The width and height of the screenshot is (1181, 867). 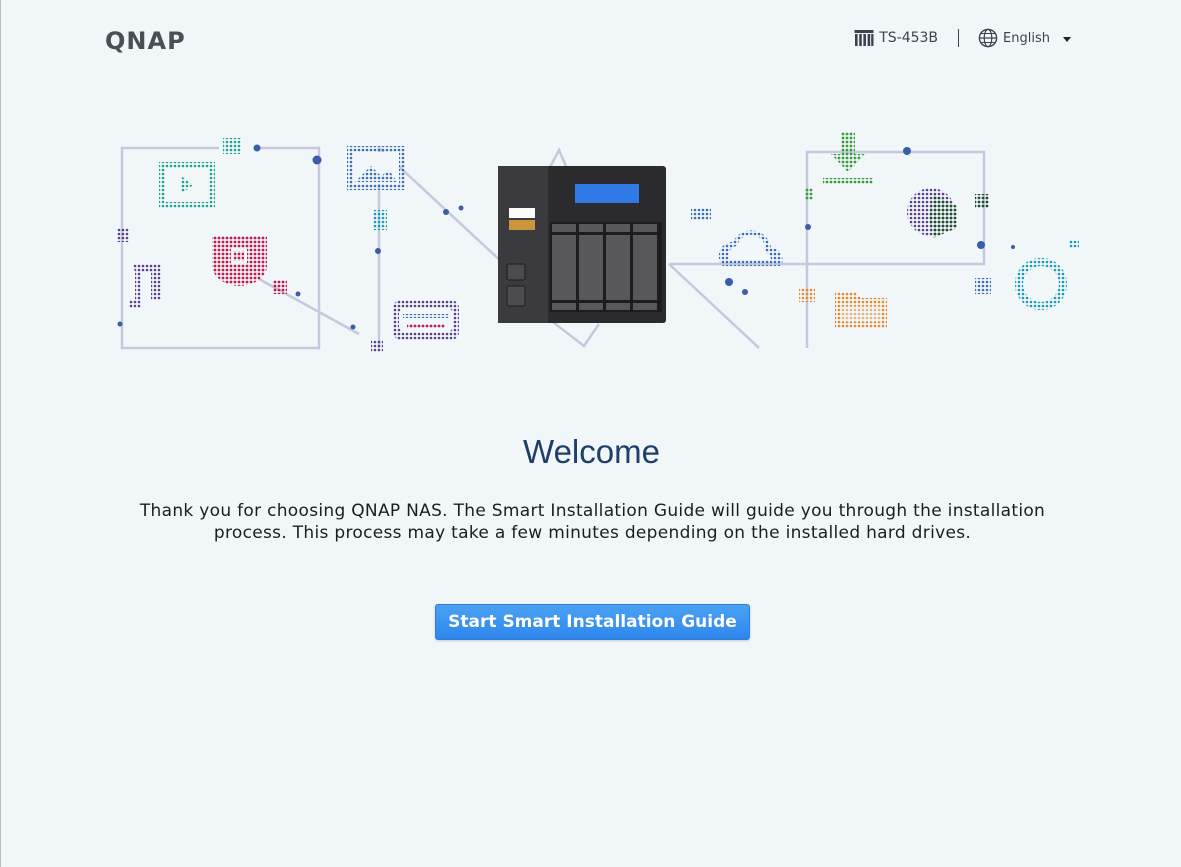 I want to click on start-installation-button: Start Smart Installation Guide, so click(x=592, y=622).